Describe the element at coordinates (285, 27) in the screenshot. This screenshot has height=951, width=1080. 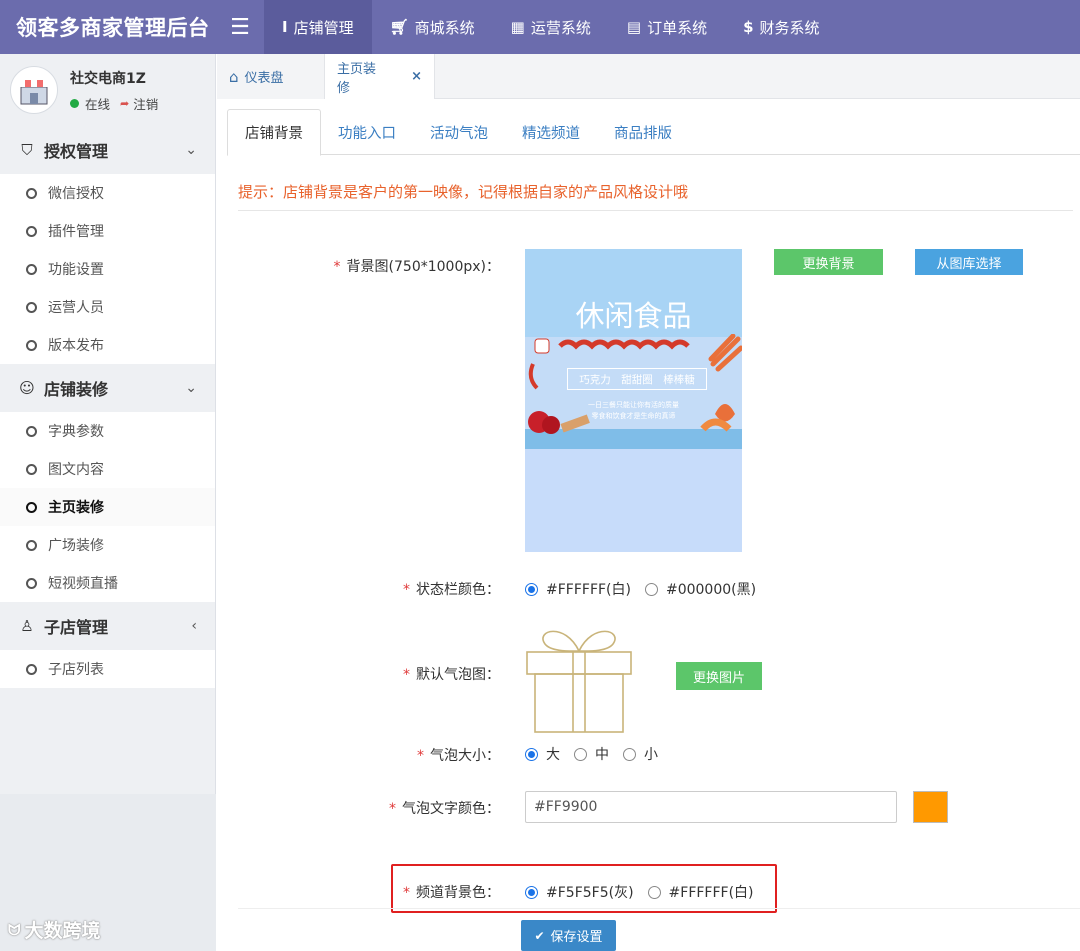
I see `text-icon: Ⅰ` at that location.